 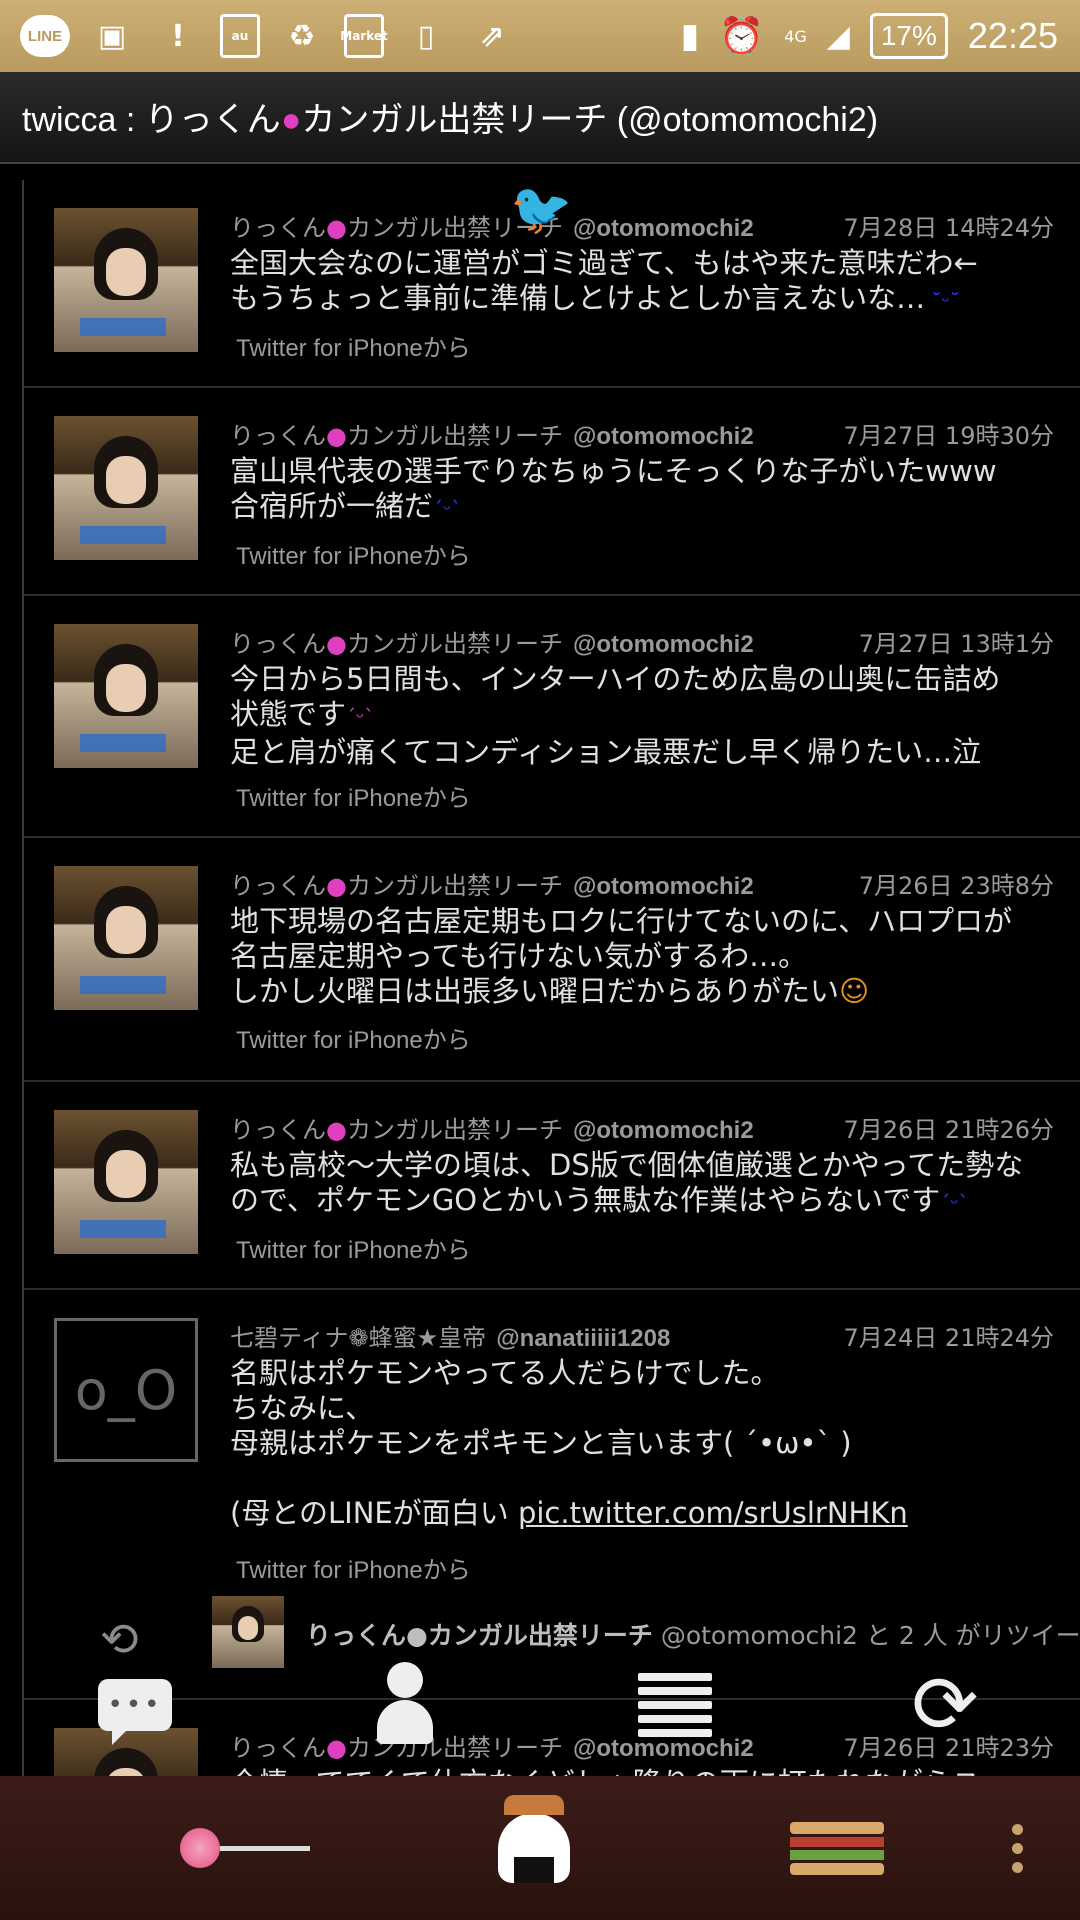 I want to click on action-bar: ••• ⟳, so click(x=540, y=1715).